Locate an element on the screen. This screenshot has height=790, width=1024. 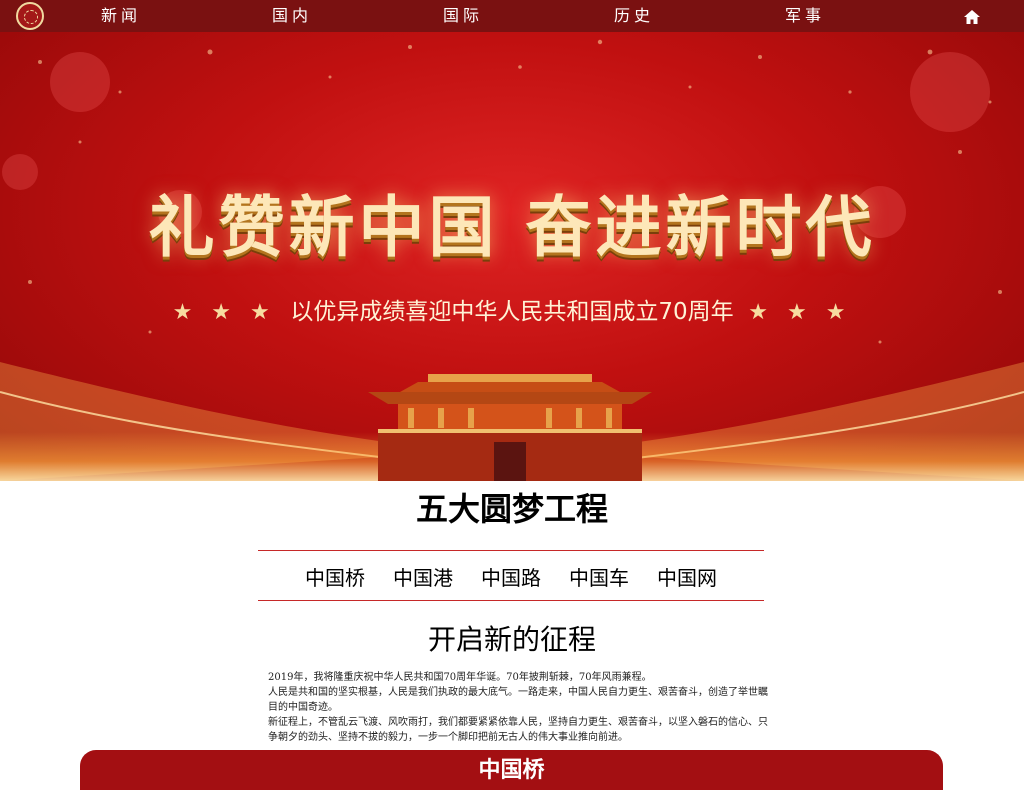
project-tabs: 中国桥 中国港 中国路 中国车 中国网 is located at coordinates (511, 578).